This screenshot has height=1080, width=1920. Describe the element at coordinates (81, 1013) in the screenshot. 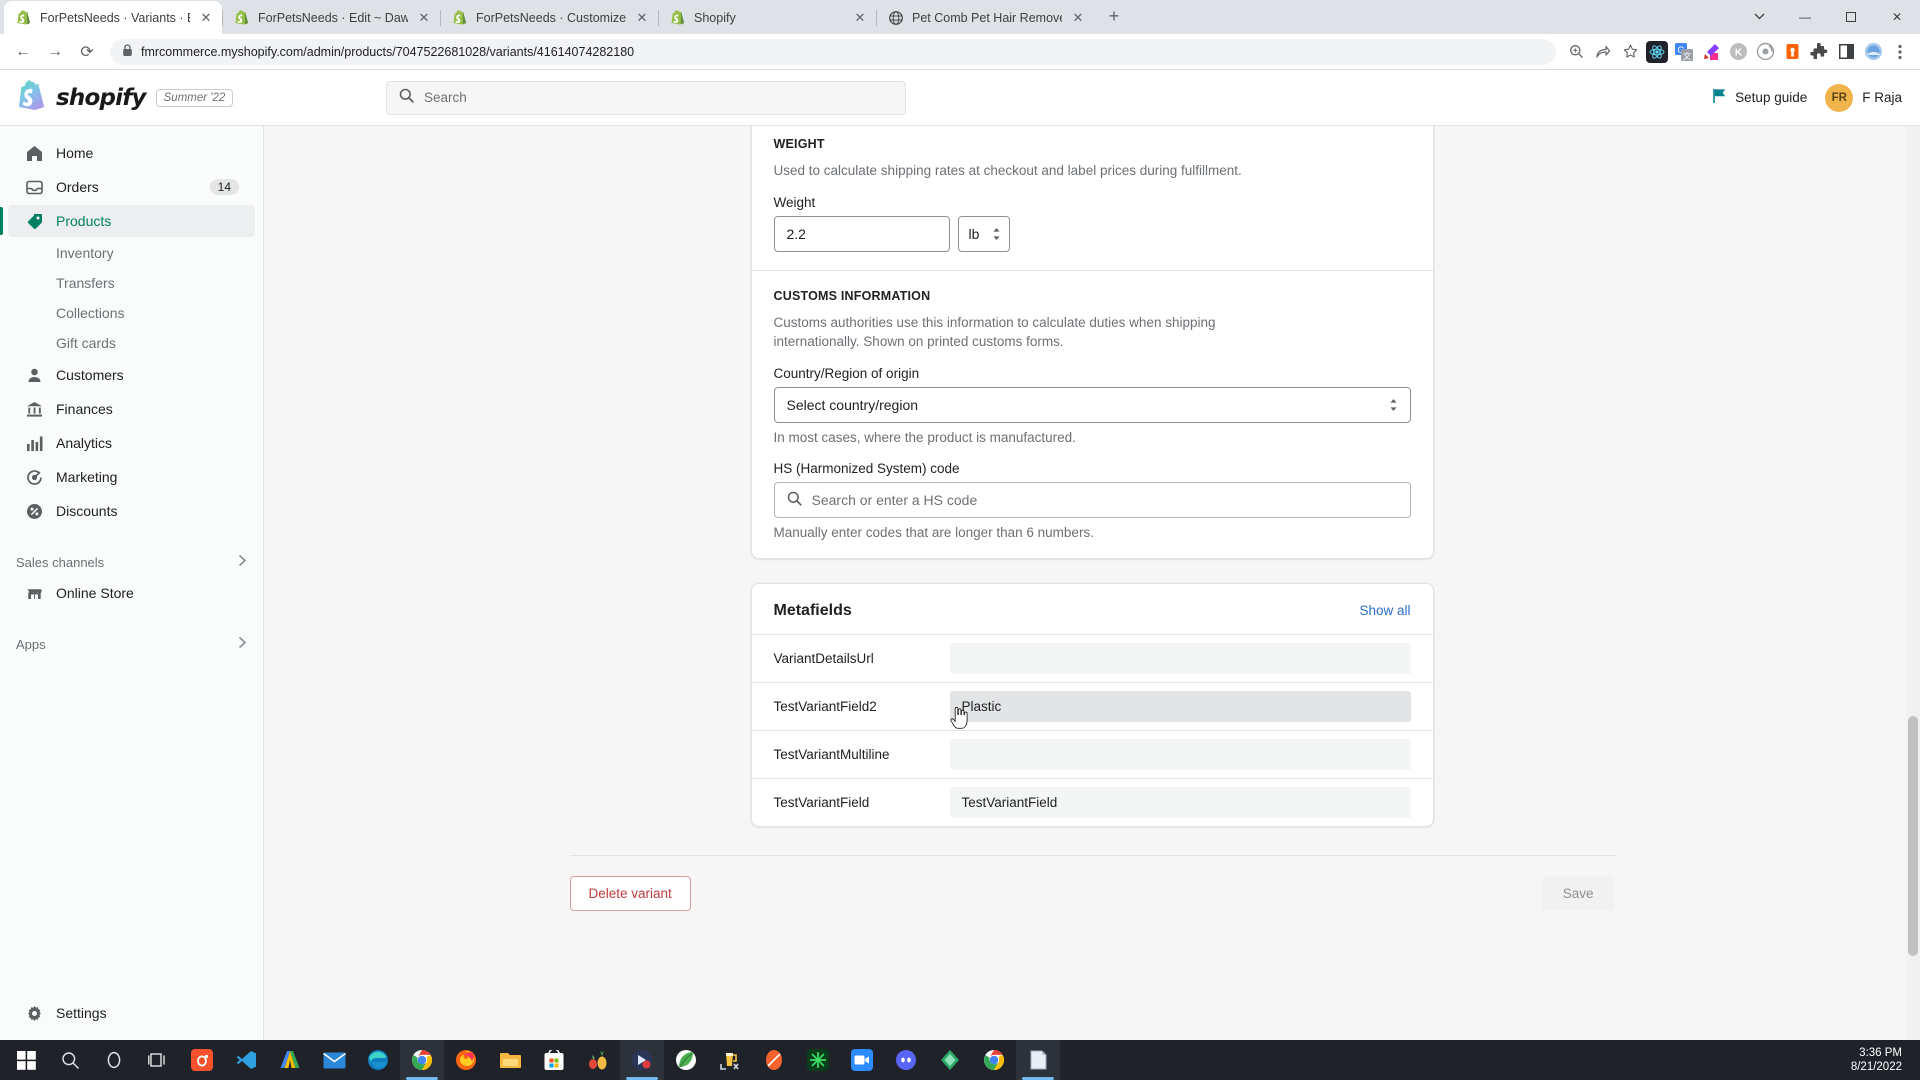

I see `sidebar-item-label: Settings` at that location.